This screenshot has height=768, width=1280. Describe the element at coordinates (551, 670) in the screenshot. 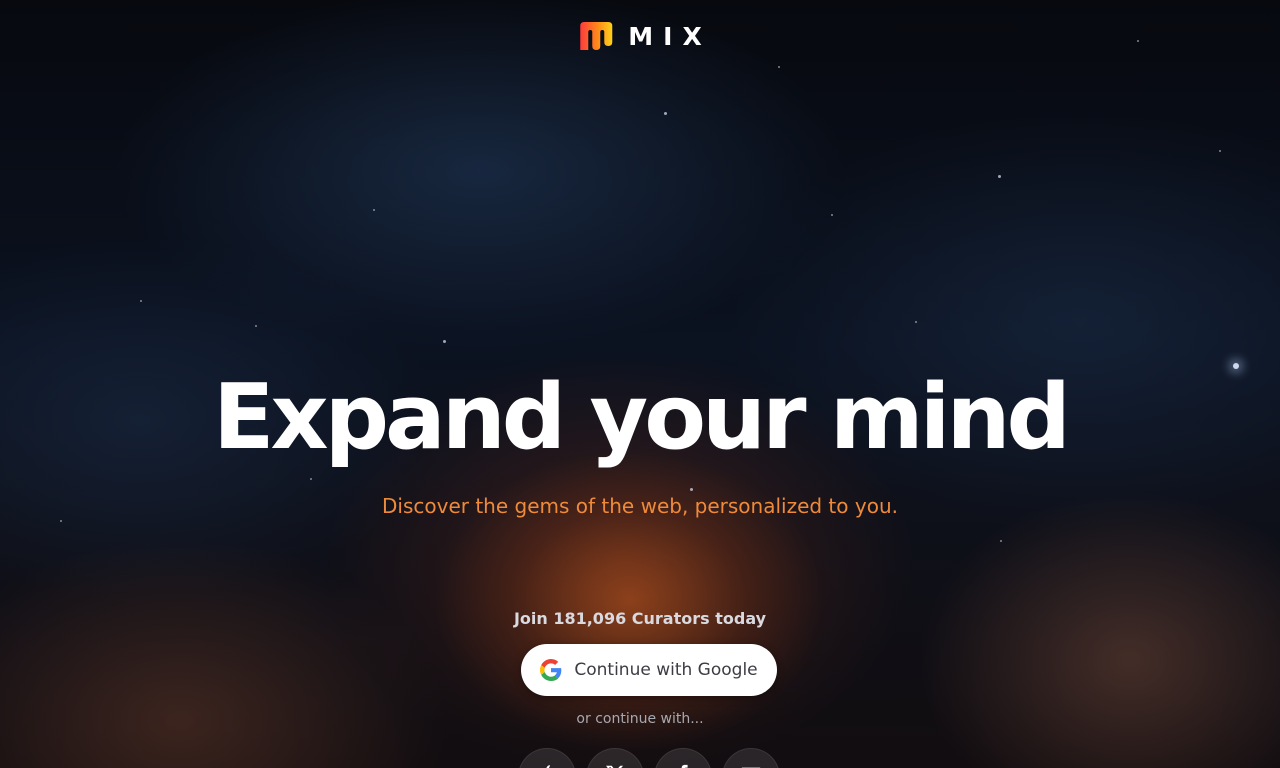

I see `google-g-icon` at that location.